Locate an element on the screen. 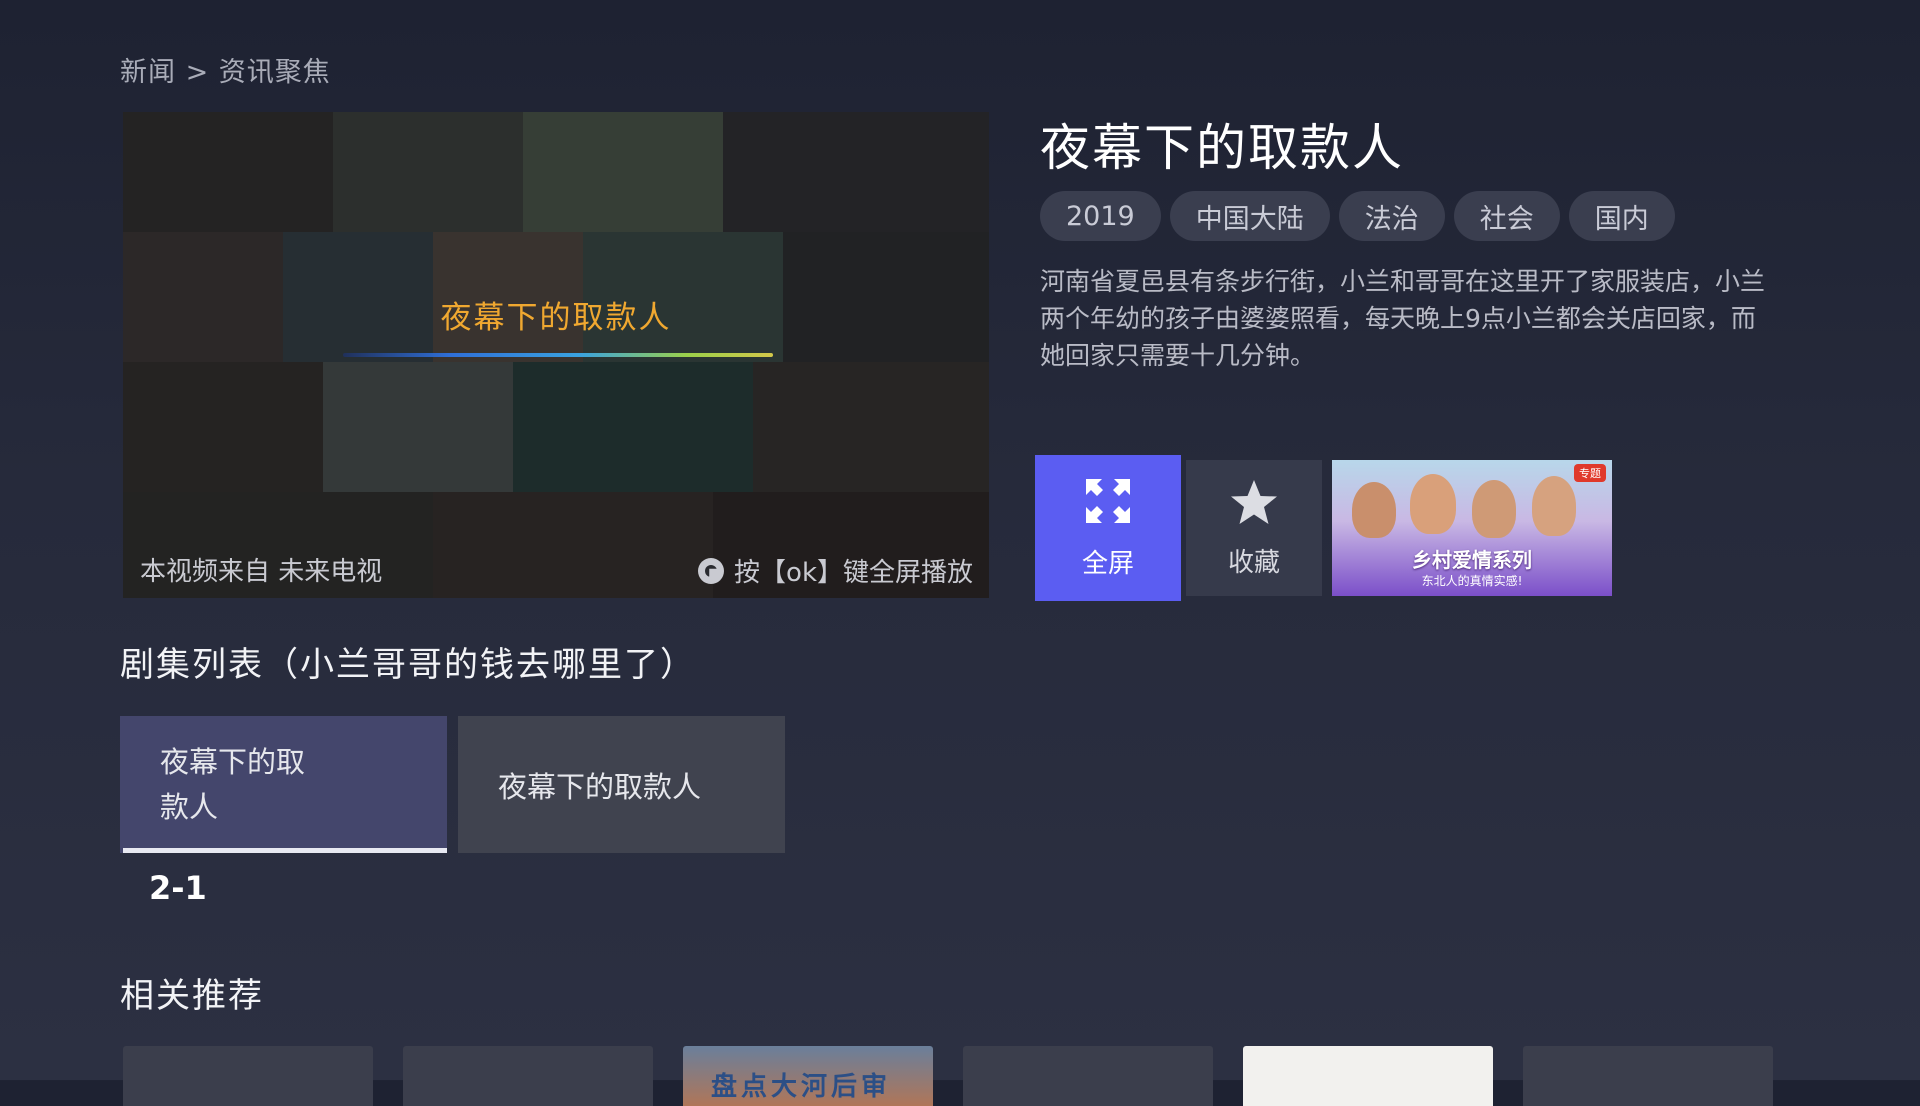  recommend-row: 盘点大河后审 is located at coordinates (948, 1076).